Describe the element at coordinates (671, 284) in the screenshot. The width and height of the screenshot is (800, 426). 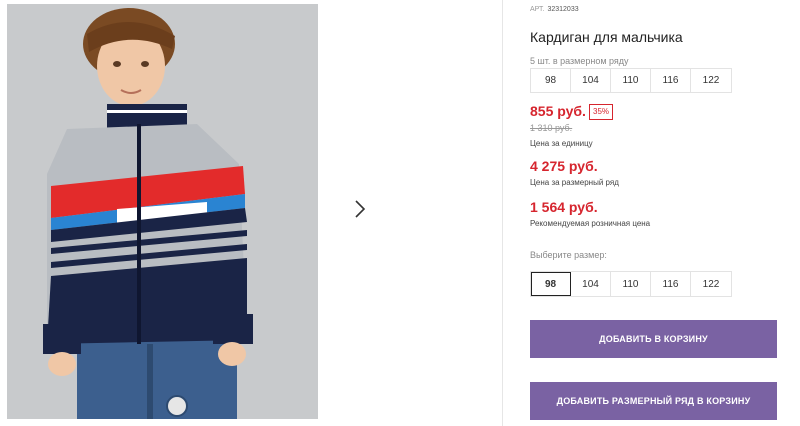
I see `size-option-116: 116` at that location.